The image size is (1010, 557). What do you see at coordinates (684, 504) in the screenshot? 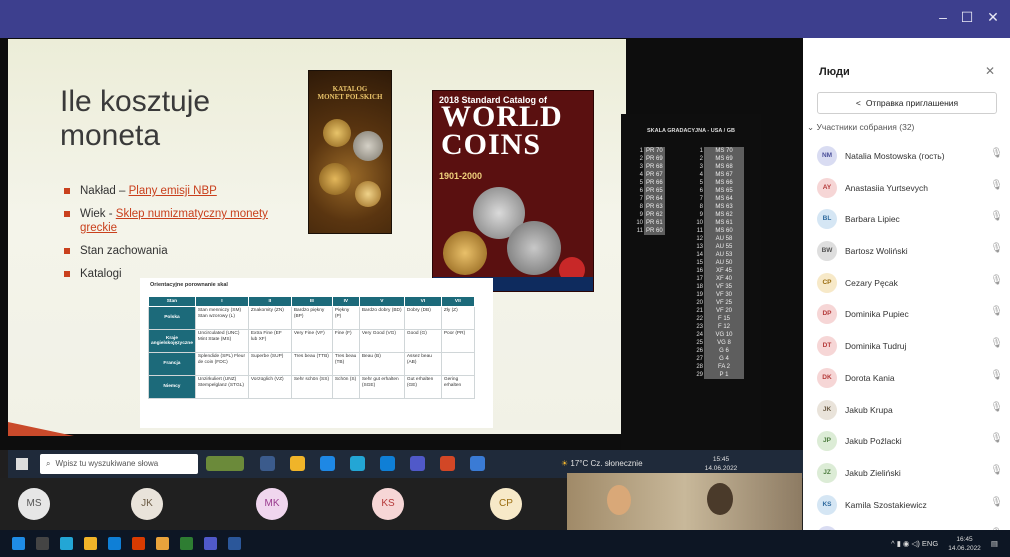
I see `camera-video-feed` at bounding box center [684, 504].